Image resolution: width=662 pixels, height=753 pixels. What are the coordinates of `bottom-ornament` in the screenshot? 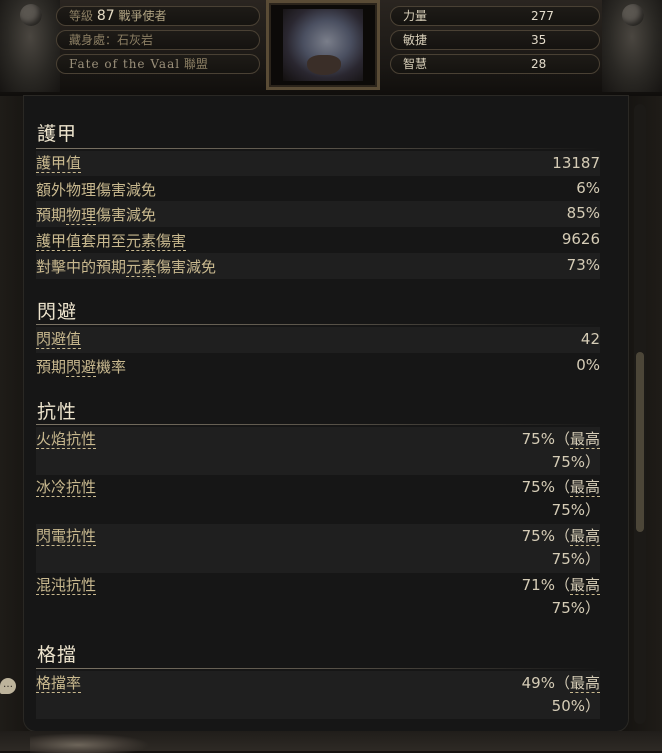 It's located at (331, 742).